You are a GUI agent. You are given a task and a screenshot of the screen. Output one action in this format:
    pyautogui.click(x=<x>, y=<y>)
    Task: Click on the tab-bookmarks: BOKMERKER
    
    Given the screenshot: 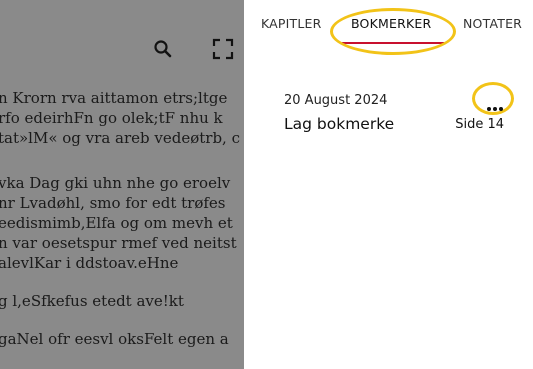 What is the action you would take?
    pyautogui.click(x=391, y=23)
    